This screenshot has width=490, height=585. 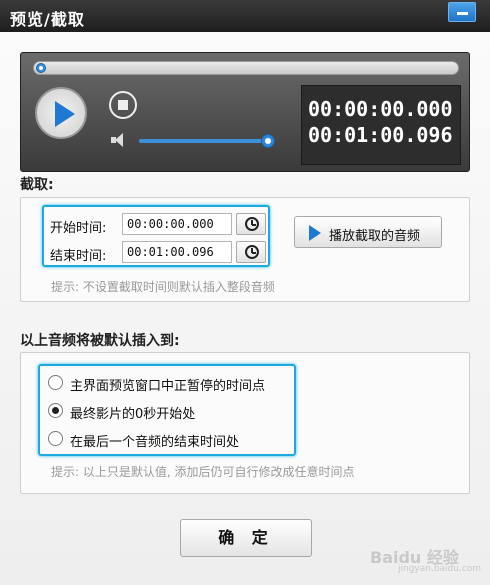 What do you see at coordinates (380, 135) in the screenshot?
I see `total-time: 00:01:00.096` at bounding box center [380, 135].